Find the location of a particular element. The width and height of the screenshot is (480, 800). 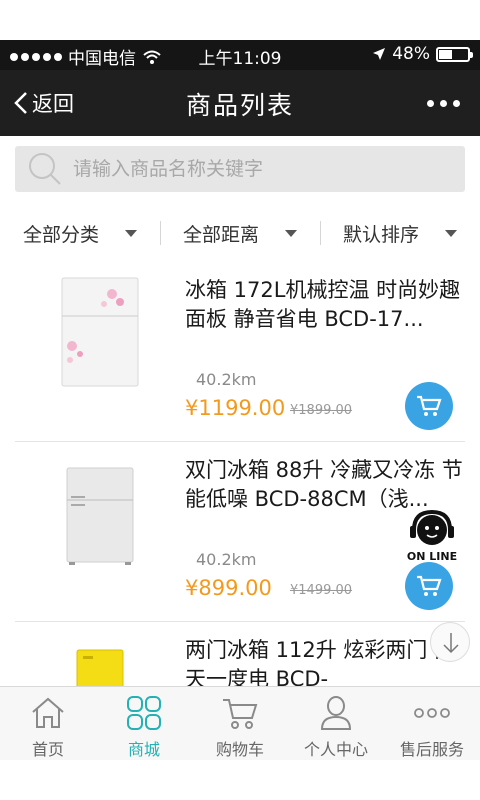

search-icon is located at coordinates (45, 169).